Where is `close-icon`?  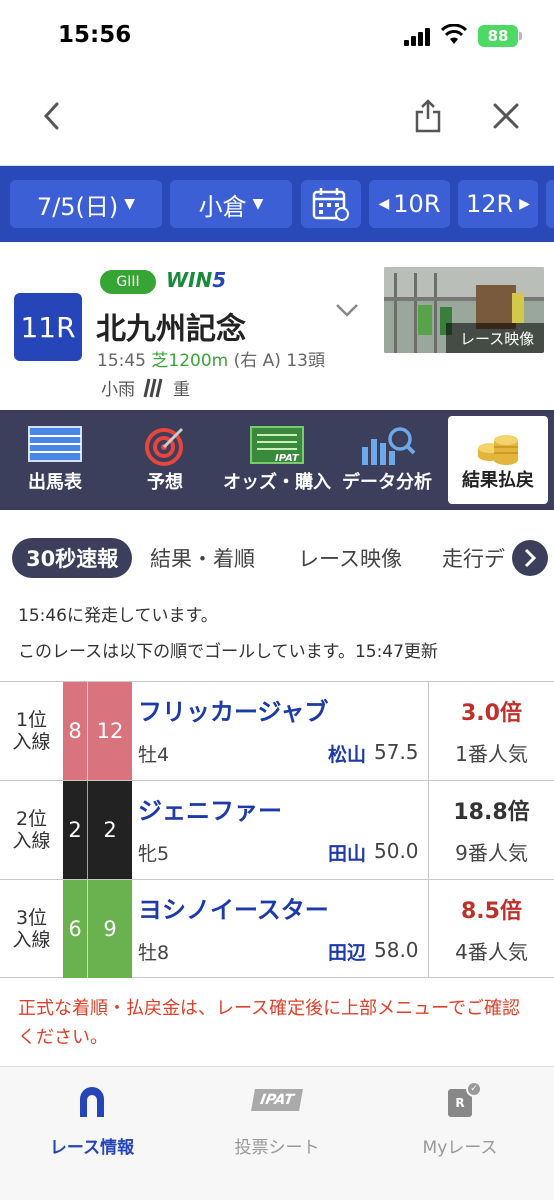 close-icon is located at coordinates (506, 116).